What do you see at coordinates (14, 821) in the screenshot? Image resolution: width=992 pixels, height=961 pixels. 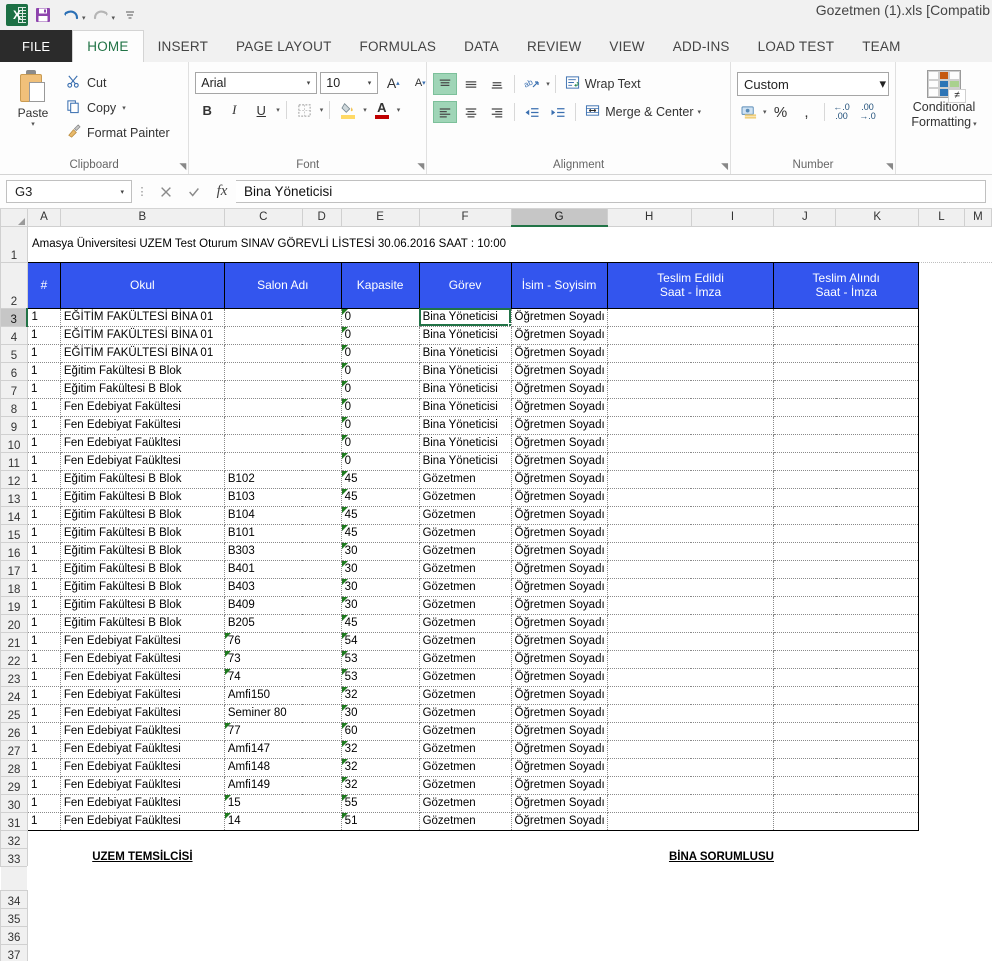 I see `row-header-31: 31` at bounding box center [14, 821].